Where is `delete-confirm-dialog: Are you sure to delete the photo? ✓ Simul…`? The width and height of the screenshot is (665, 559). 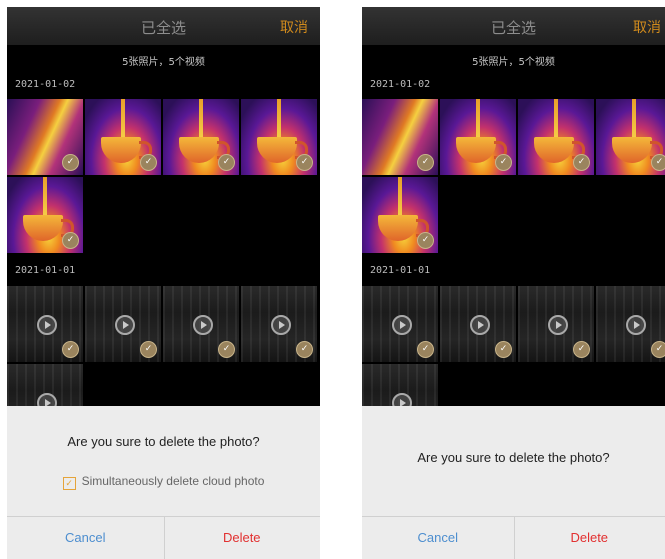
delete-confirm-dialog: Are you sure to delete the photo? ✓ Simul… is located at coordinates (163, 482).